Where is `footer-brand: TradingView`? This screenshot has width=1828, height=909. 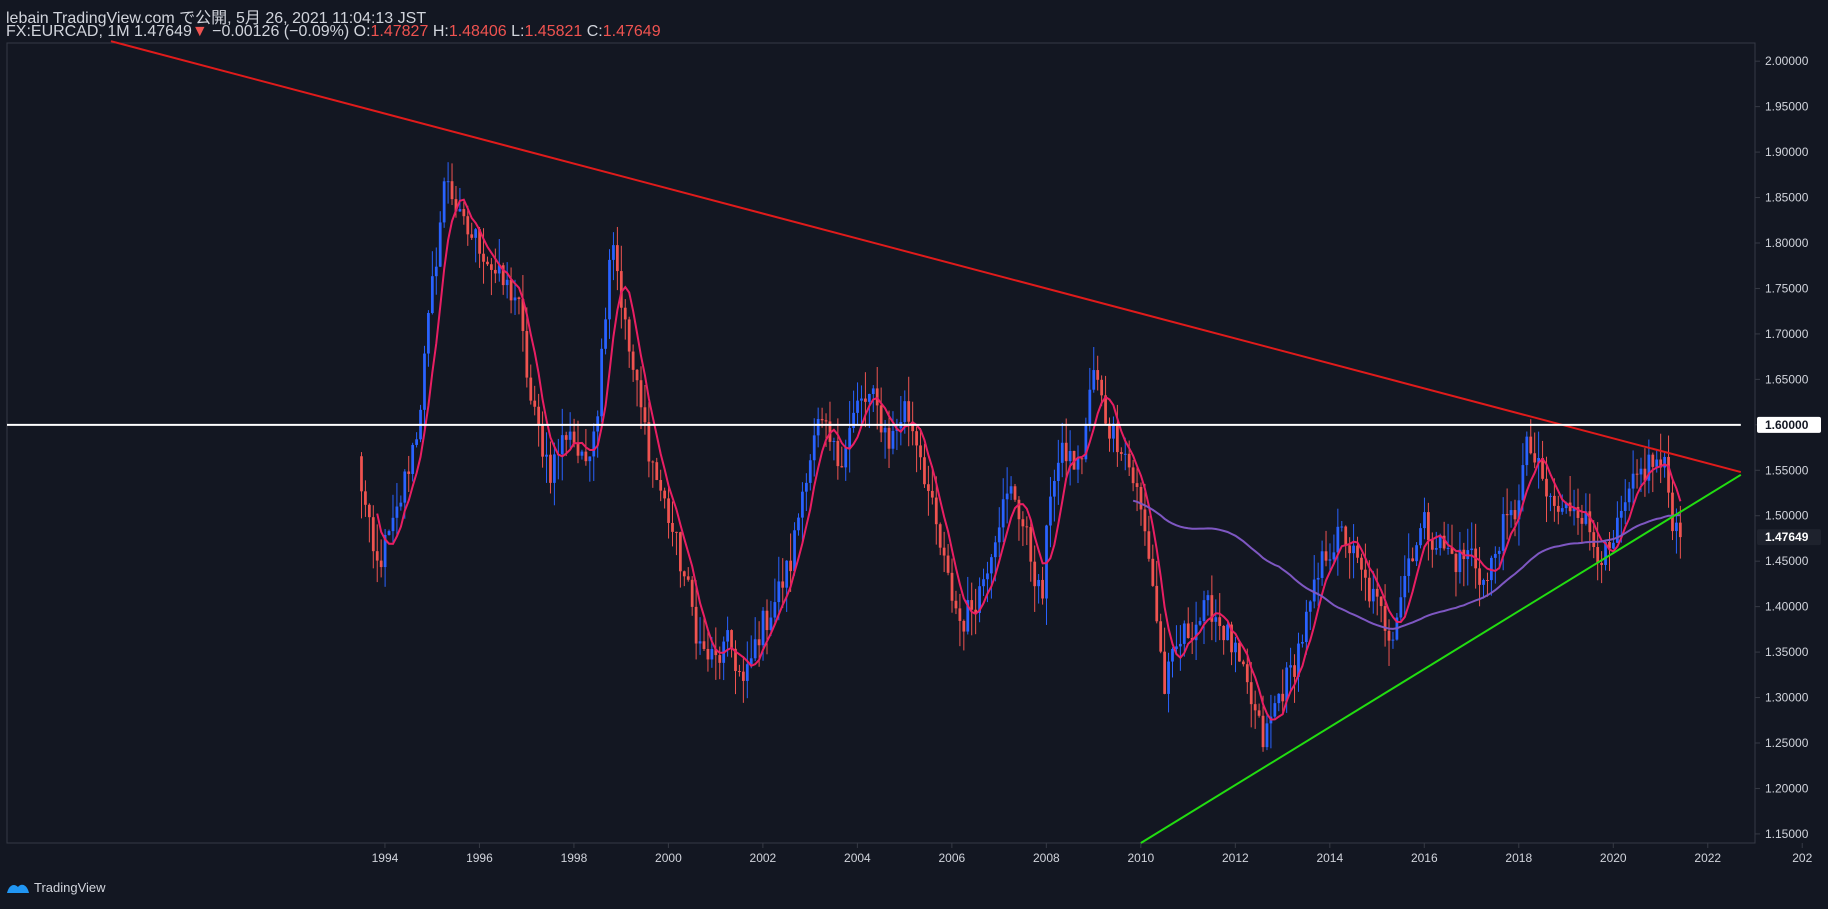
footer-brand: TradingView is located at coordinates (56, 887).